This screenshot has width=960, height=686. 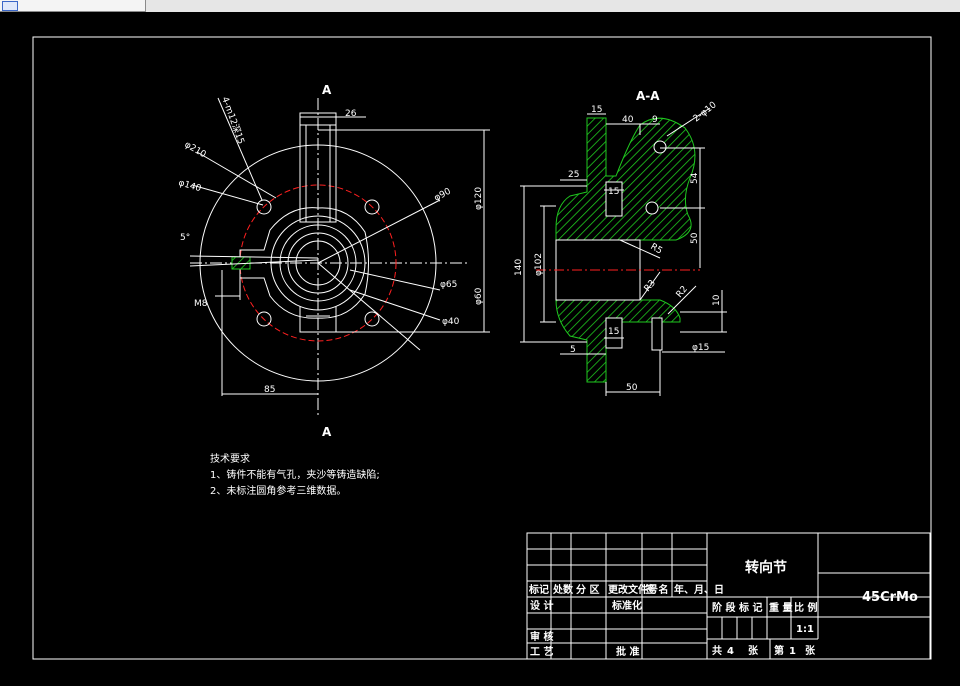 What do you see at coordinates (73, 6) in the screenshot?
I see `file-tab` at bounding box center [73, 6].